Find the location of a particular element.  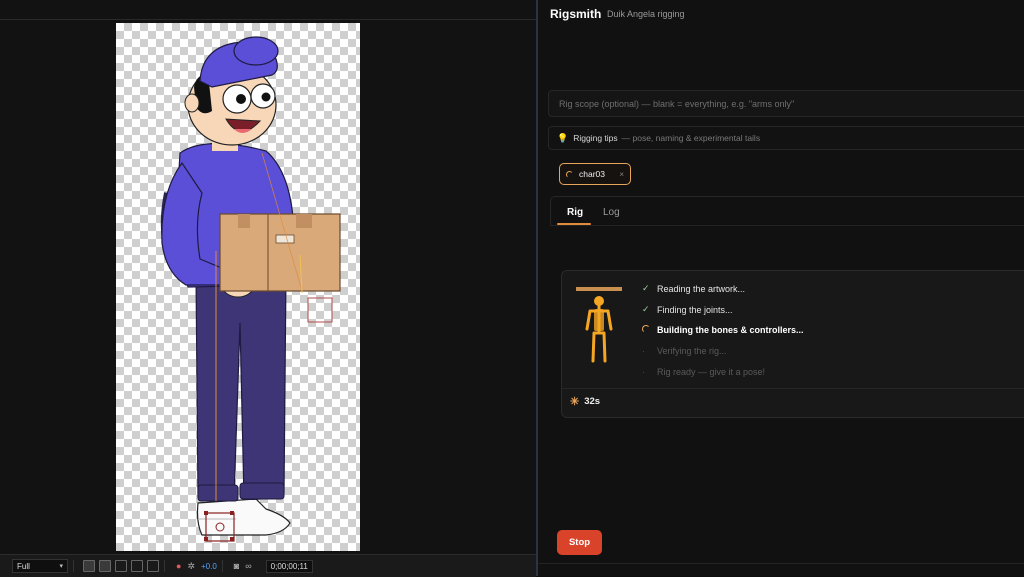

tips-description: — pose, naming & experimental tails is located at coordinates (691, 138).